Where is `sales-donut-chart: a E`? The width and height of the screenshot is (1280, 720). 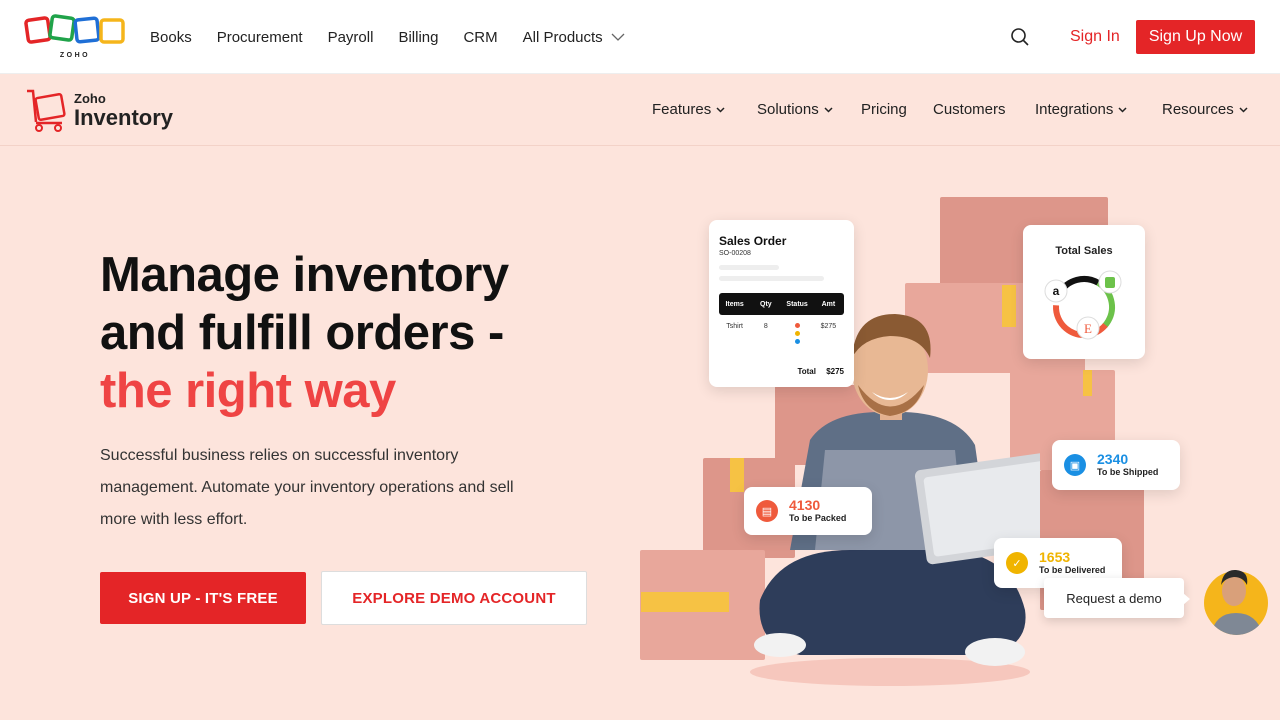 sales-donut-chart: a E is located at coordinates (1083, 305).